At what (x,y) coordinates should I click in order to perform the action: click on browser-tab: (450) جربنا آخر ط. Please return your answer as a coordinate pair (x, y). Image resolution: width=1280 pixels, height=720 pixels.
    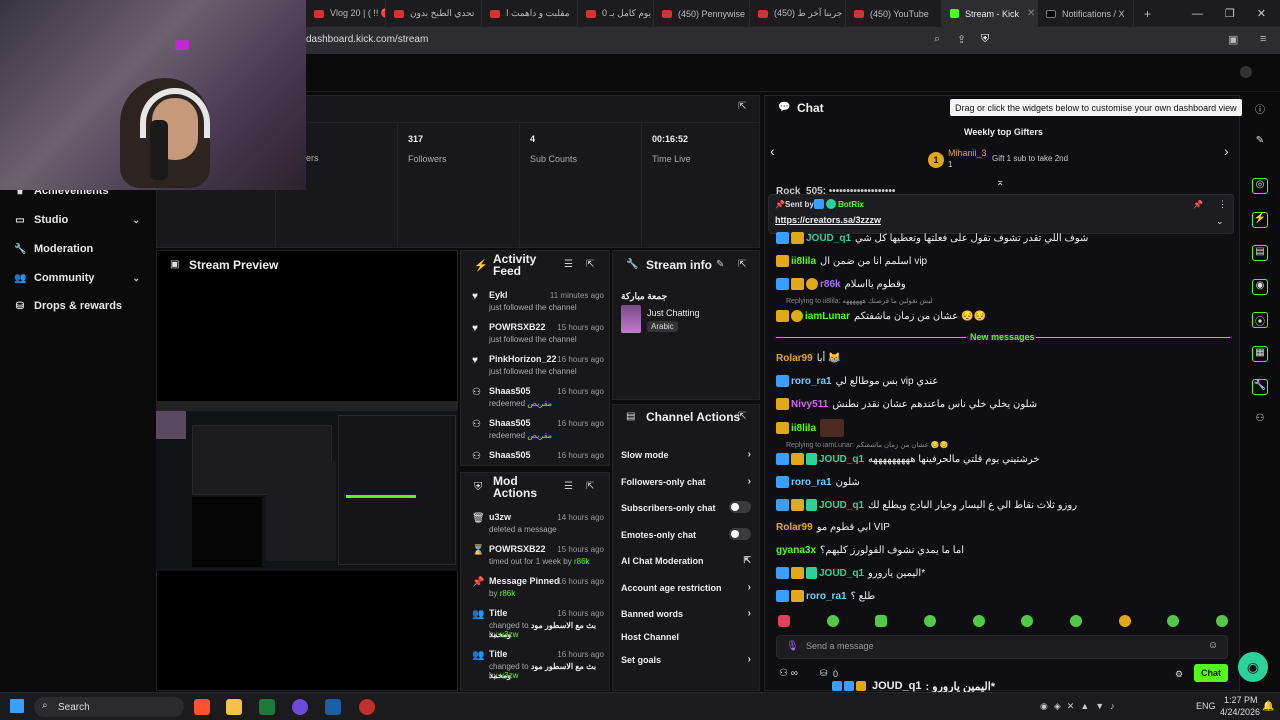
    Looking at the image, I should click on (798, 13).